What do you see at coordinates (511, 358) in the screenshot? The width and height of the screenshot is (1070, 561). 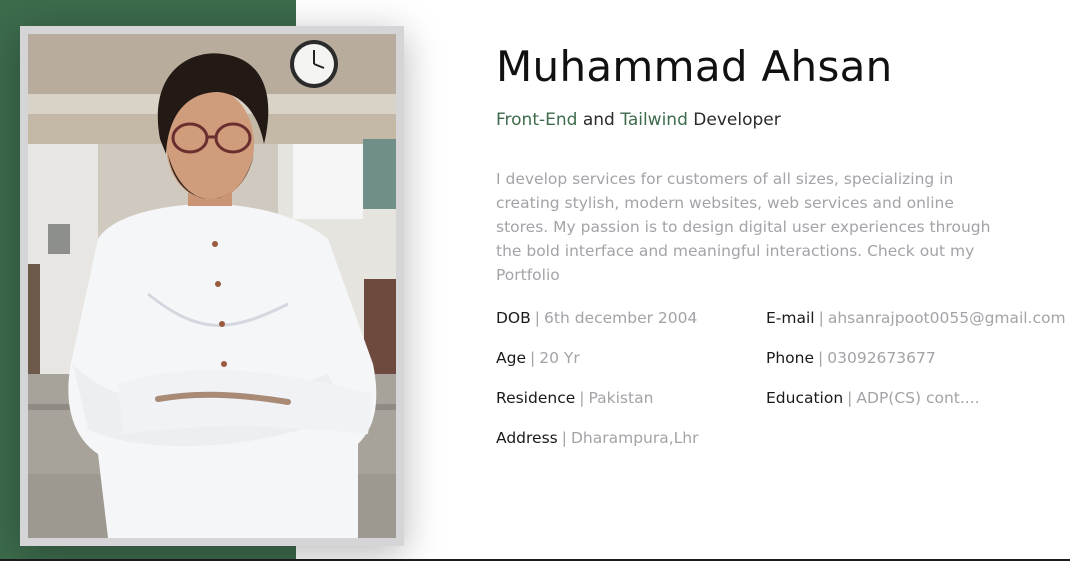 I see `info-label: Age` at bounding box center [511, 358].